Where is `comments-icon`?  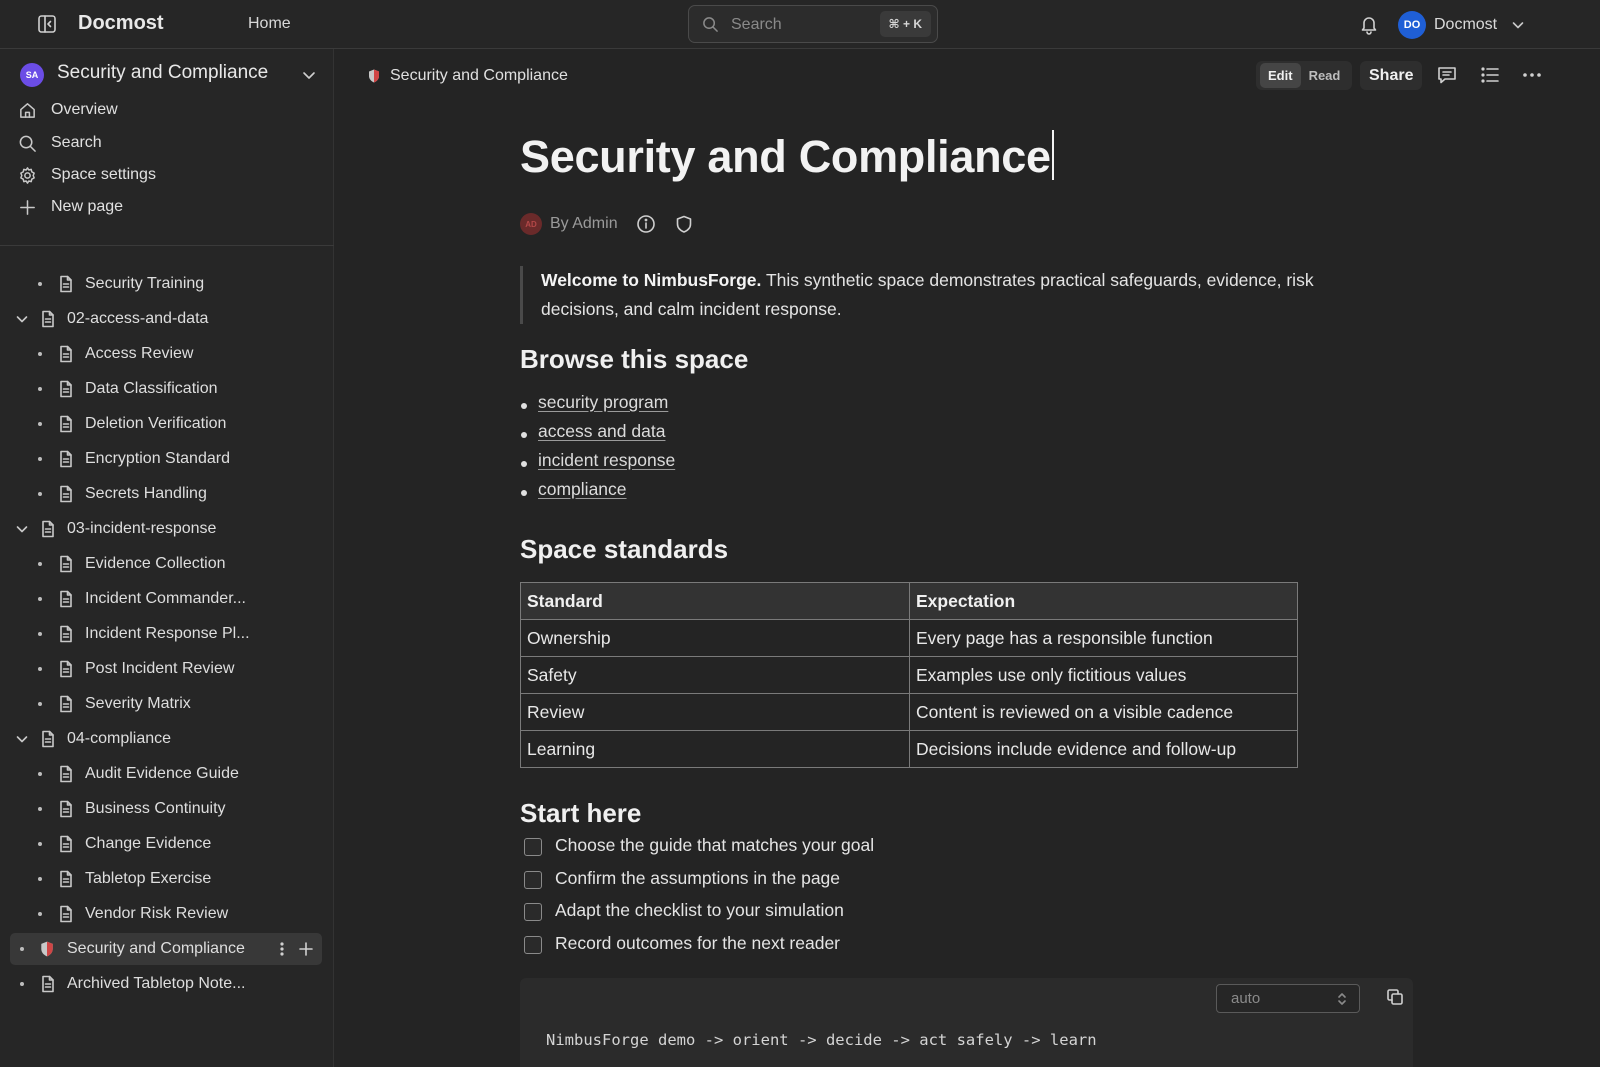
comments-icon is located at coordinates (1447, 75).